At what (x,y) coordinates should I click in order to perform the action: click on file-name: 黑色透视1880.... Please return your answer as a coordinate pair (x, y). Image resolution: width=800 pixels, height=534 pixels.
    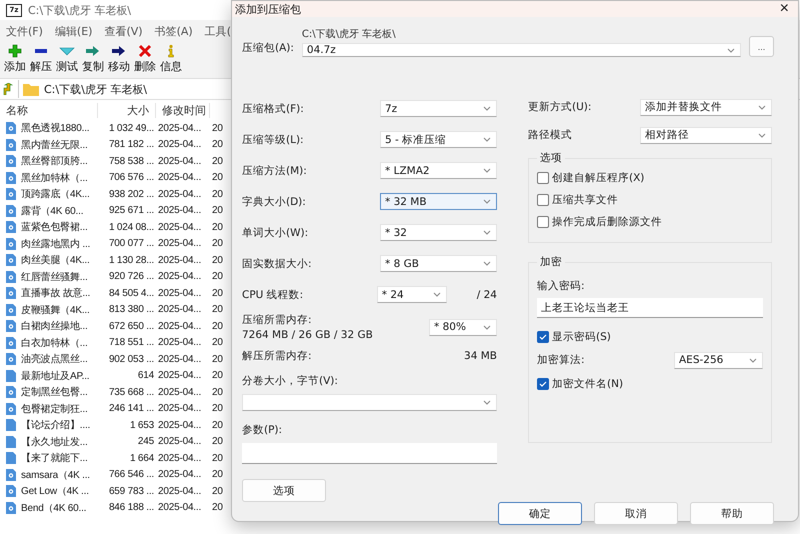
    Looking at the image, I should click on (55, 128).